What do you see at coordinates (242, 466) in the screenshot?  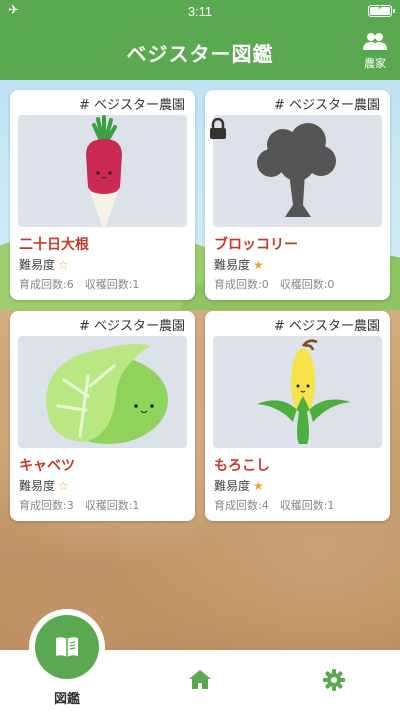 I see `vegetable-name: もろこし` at bounding box center [242, 466].